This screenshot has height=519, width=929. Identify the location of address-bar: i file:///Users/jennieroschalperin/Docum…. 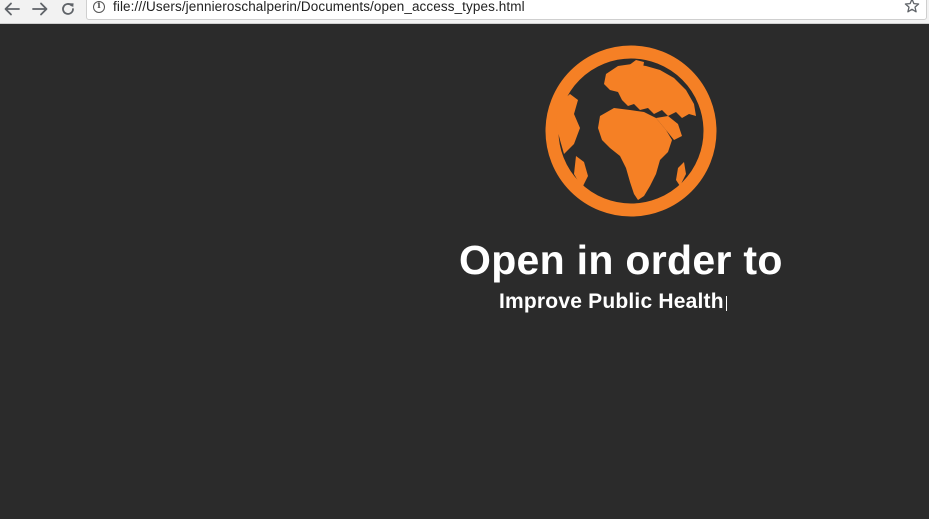
(506, 10).